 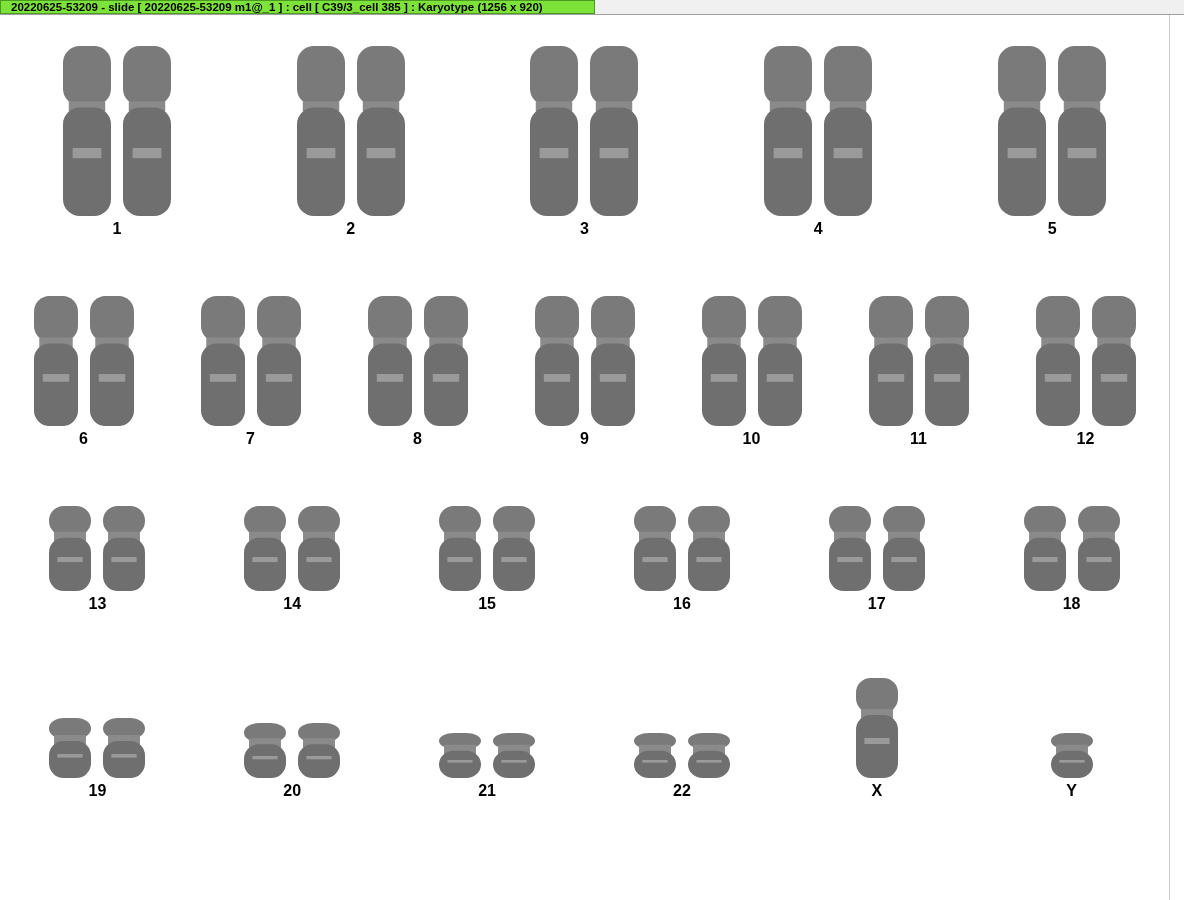 What do you see at coordinates (918, 439) in the screenshot?
I see `chromosome-label: 11` at bounding box center [918, 439].